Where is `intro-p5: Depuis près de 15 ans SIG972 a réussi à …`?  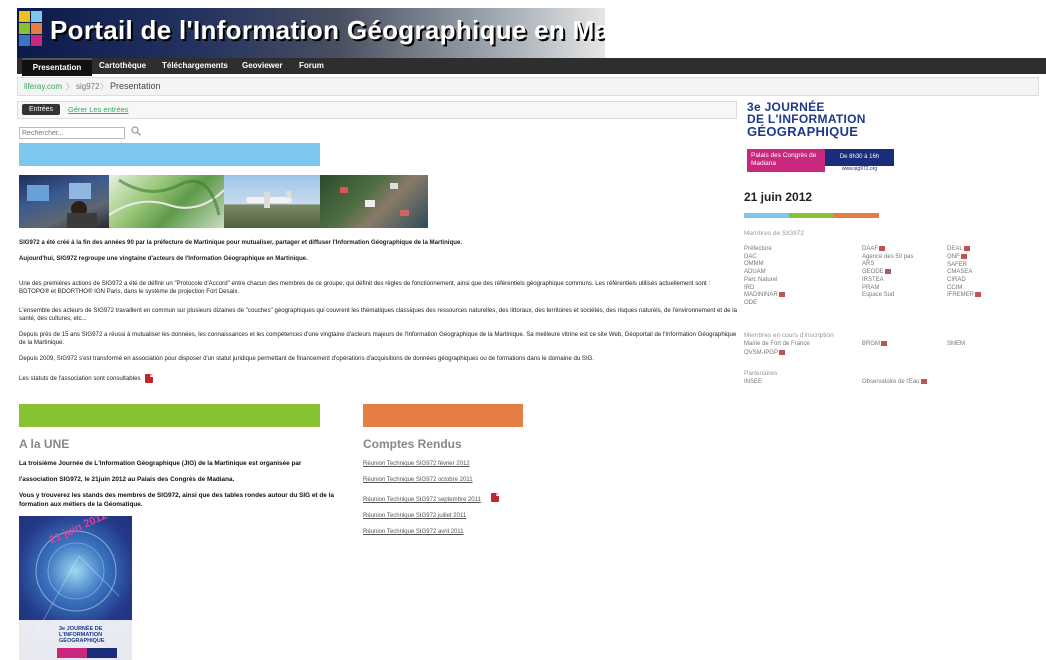 intro-p5: Depuis près de 15 ans SIG972 a réussi à … is located at coordinates (378, 338).